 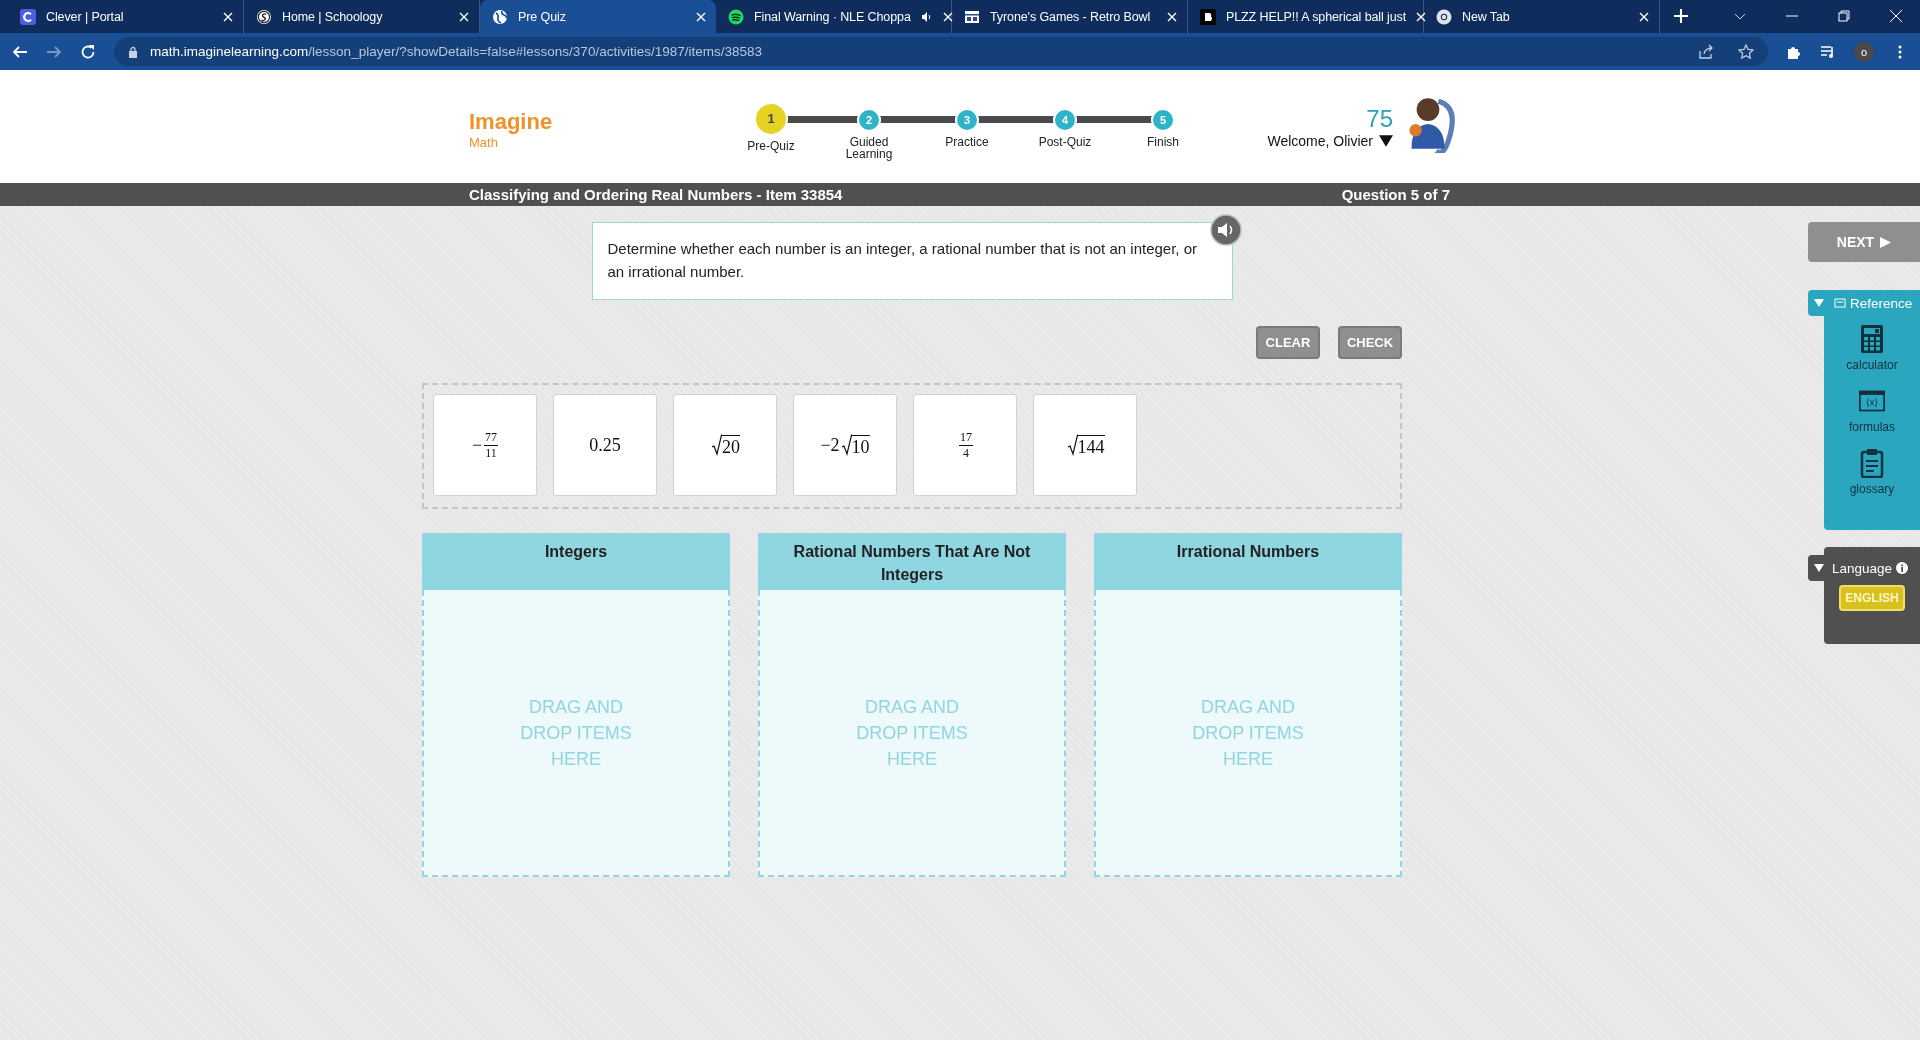 I want to click on forward-icon, so click(x=54, y=51).